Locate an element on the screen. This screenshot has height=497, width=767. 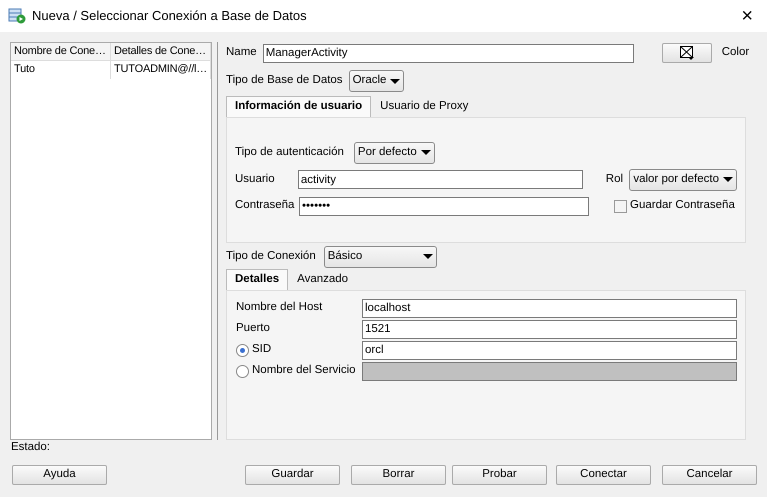
field-label: Usuario is located at coordinates (255, 179).